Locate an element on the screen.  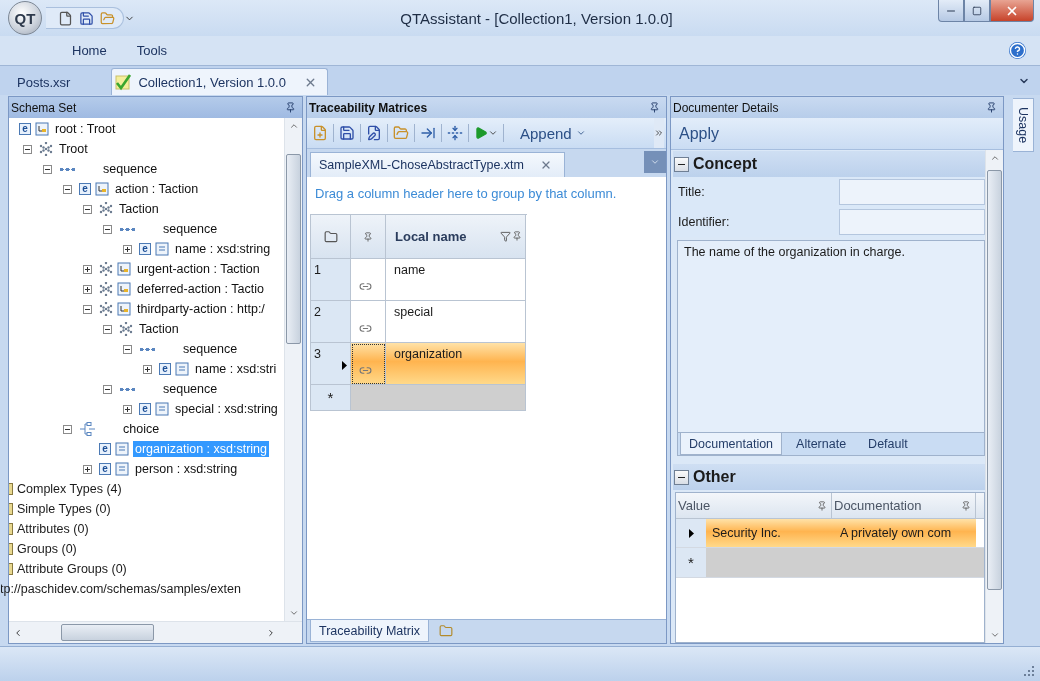
type-icon is located at coordinates (102, 189).